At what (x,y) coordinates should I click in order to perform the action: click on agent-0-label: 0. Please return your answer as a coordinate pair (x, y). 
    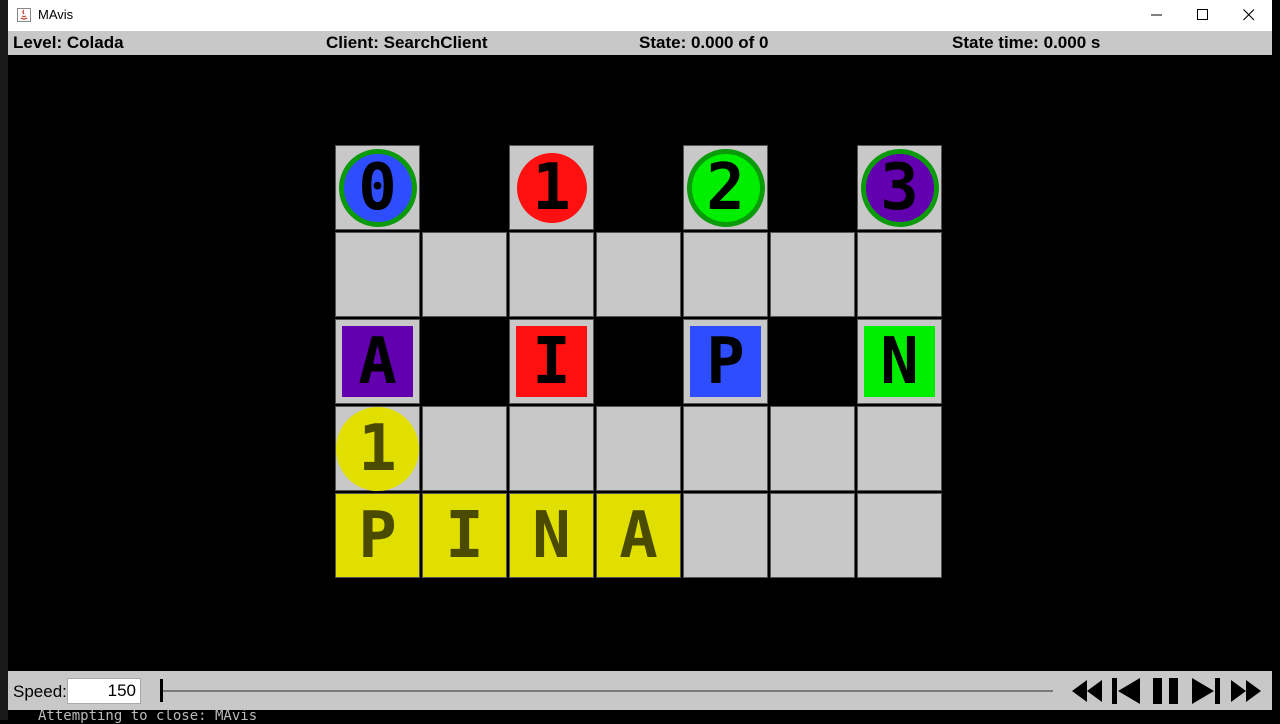
    Looking at the image, I should click on (377, 187).